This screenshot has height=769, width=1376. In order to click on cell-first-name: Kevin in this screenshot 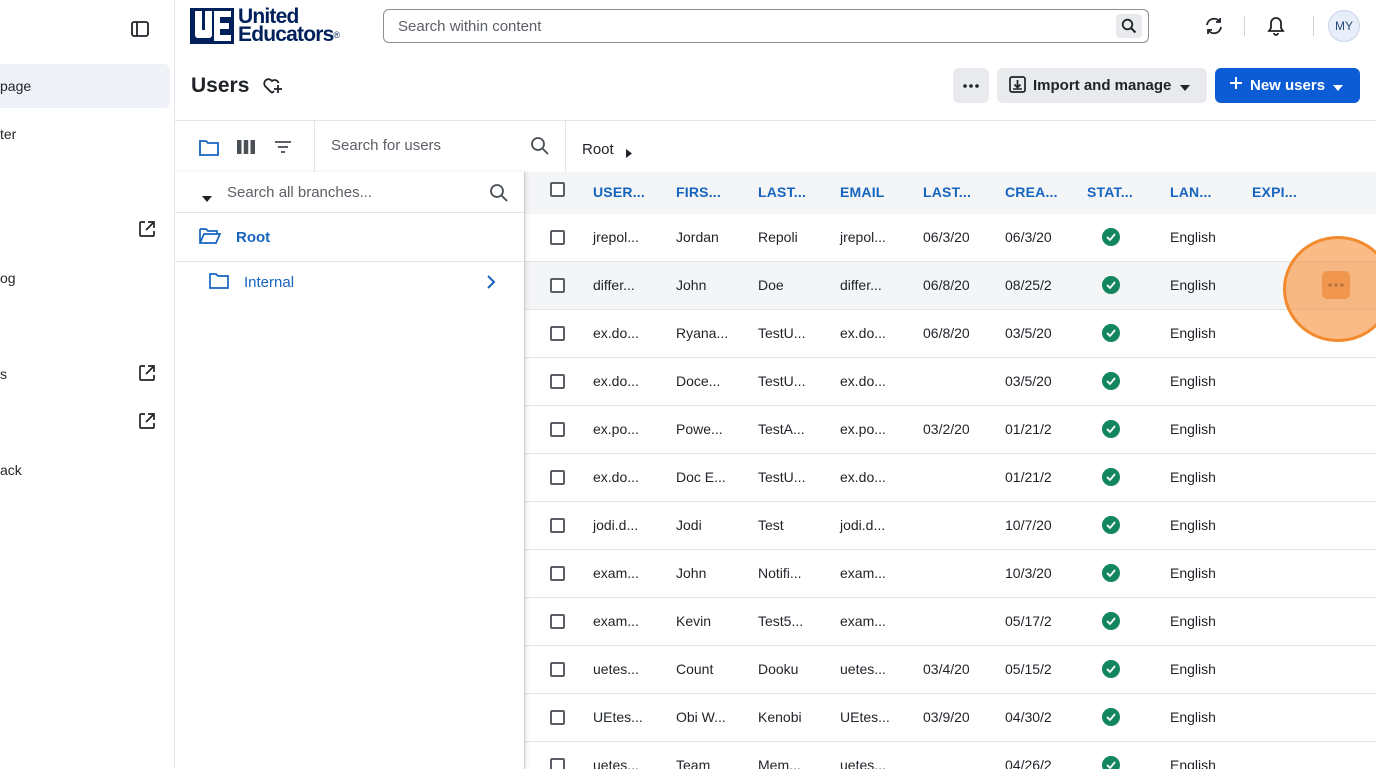, I will do `click(694, 621)`.